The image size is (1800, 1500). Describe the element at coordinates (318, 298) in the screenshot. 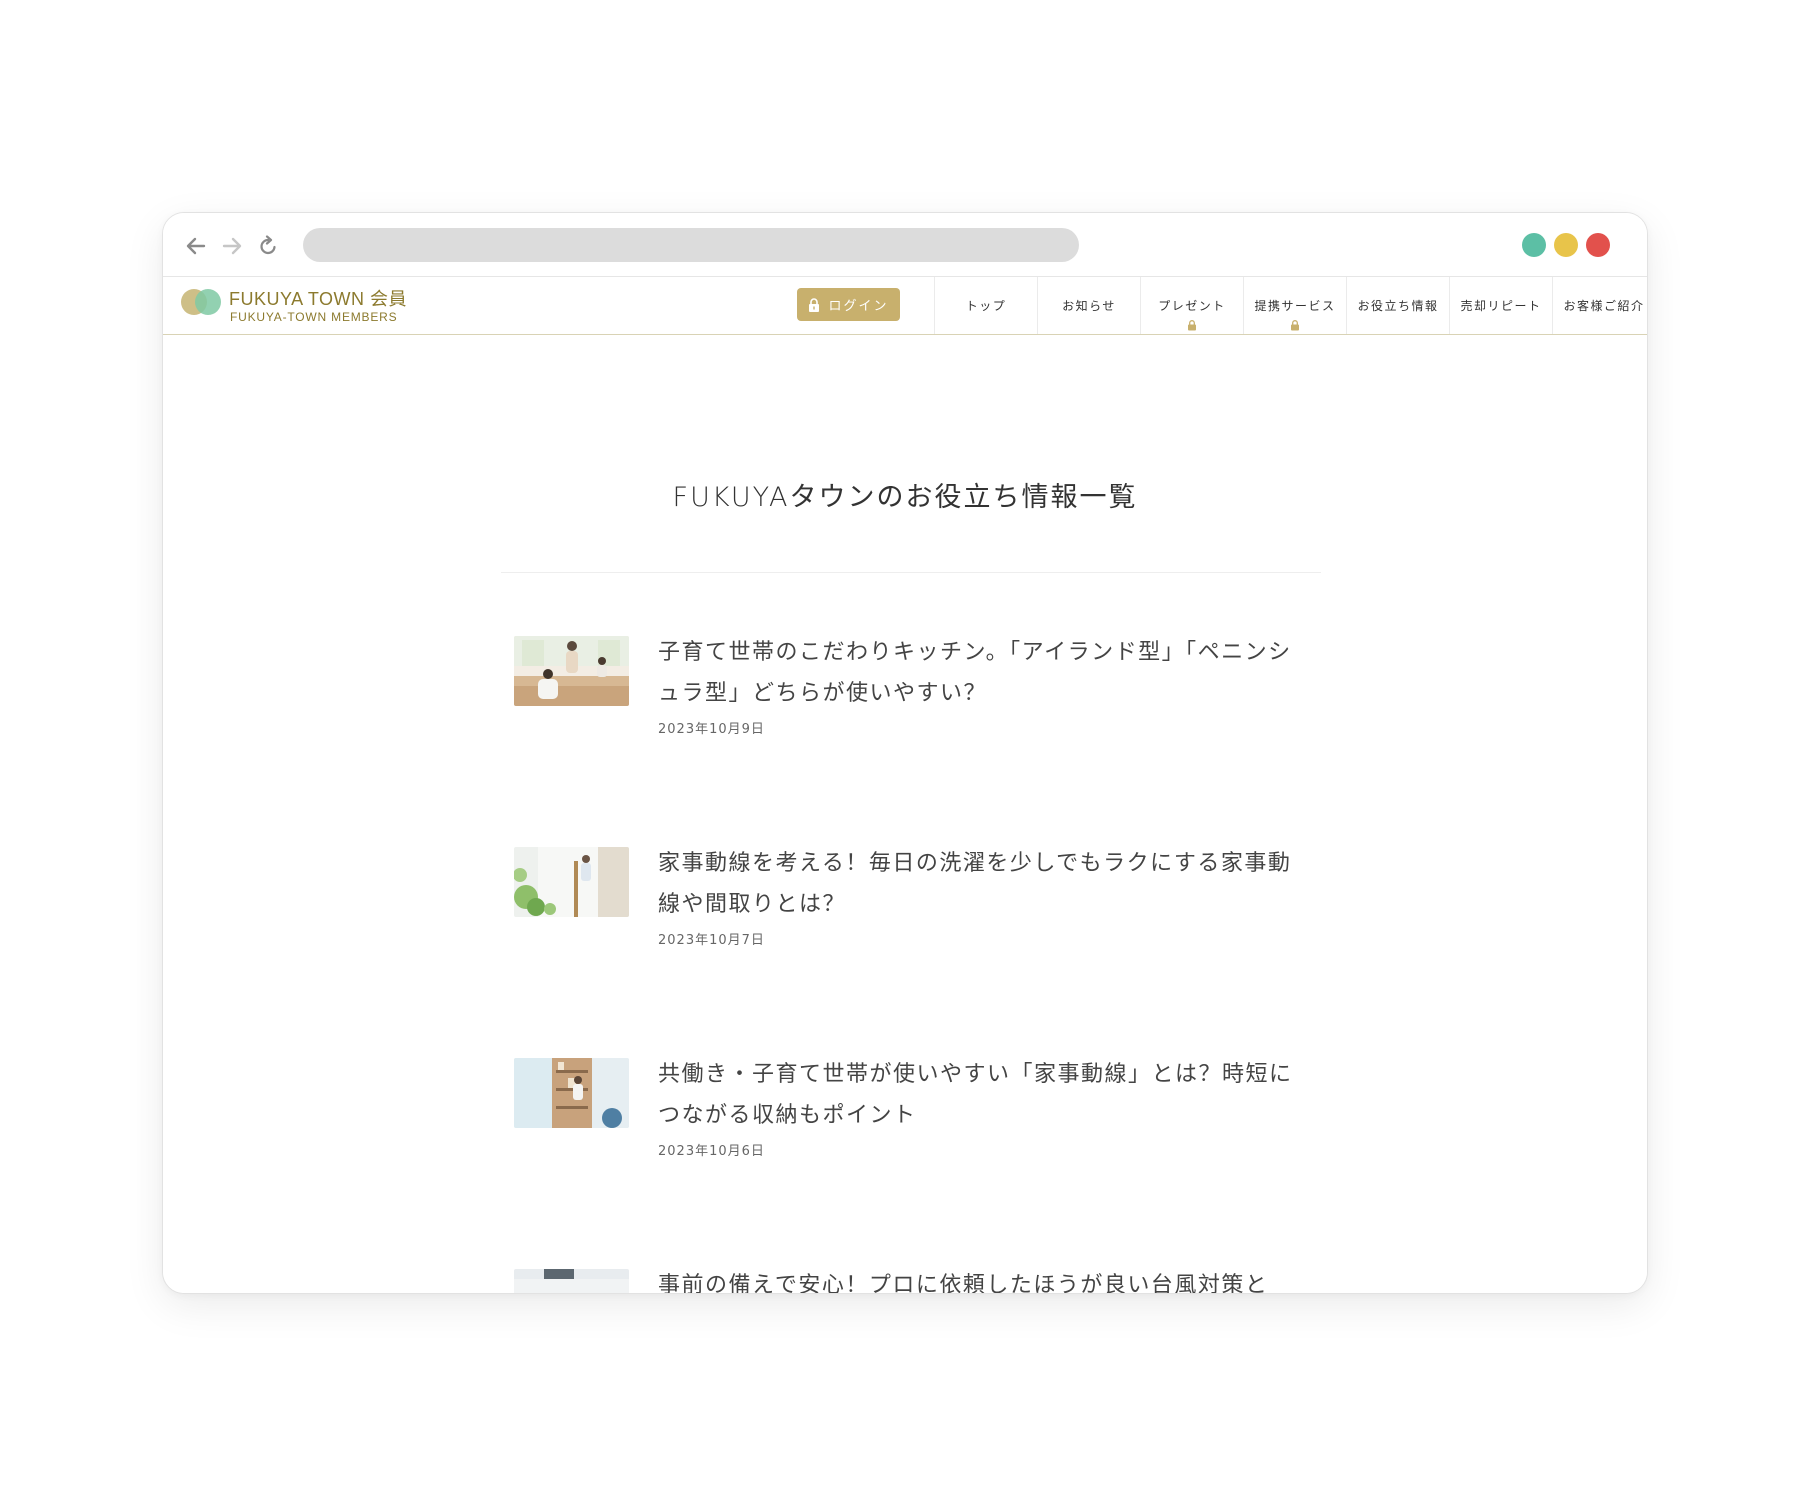

I see `logo-title: FUKUYA TOWN 会員` at that location.